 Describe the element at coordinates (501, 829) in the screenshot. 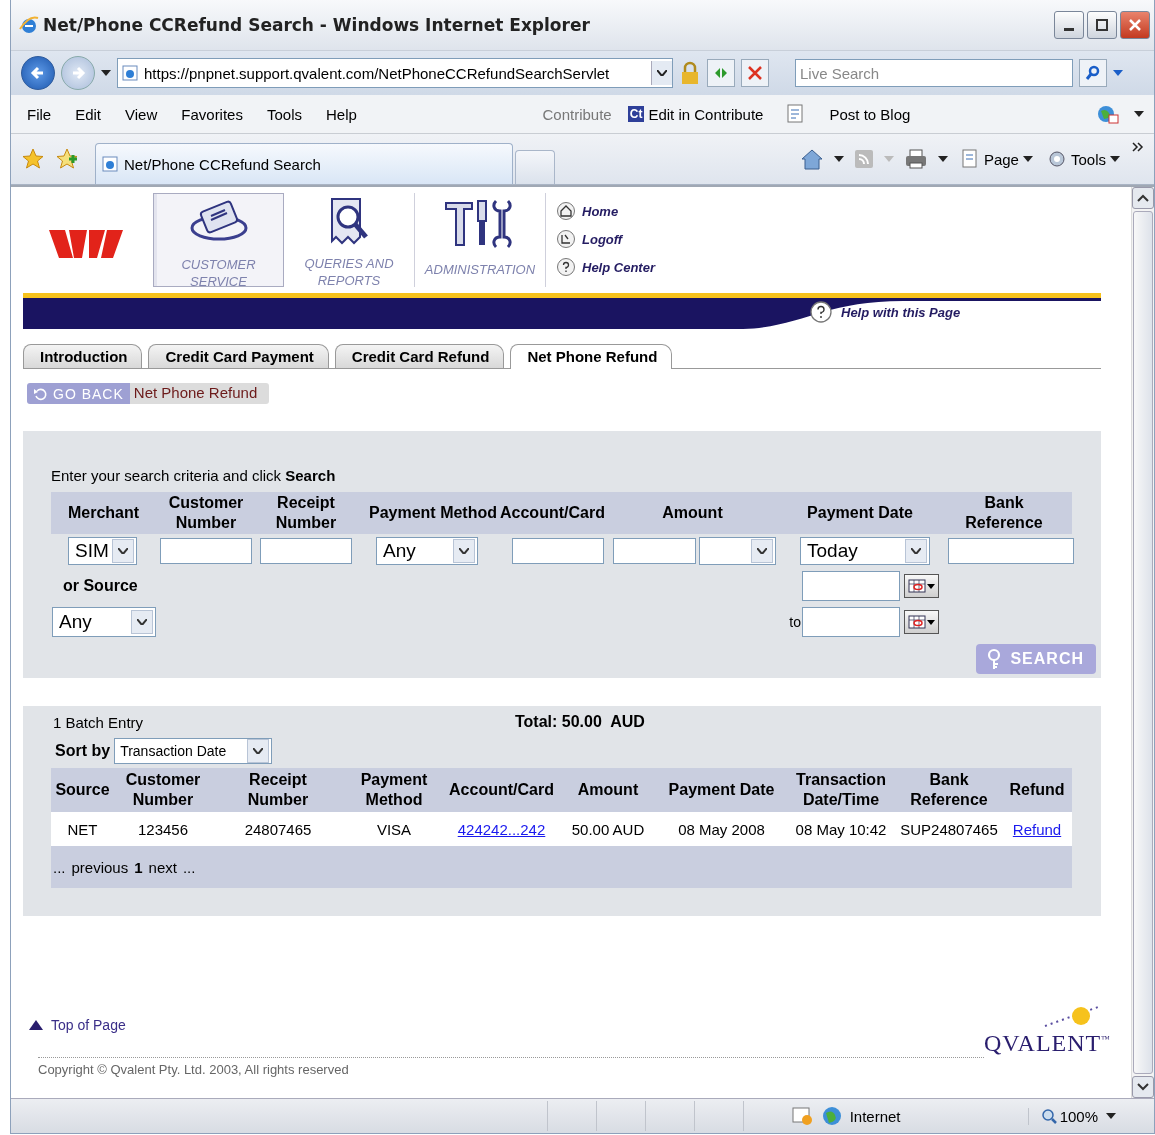

I see `table-link: 424242...242` at that location.